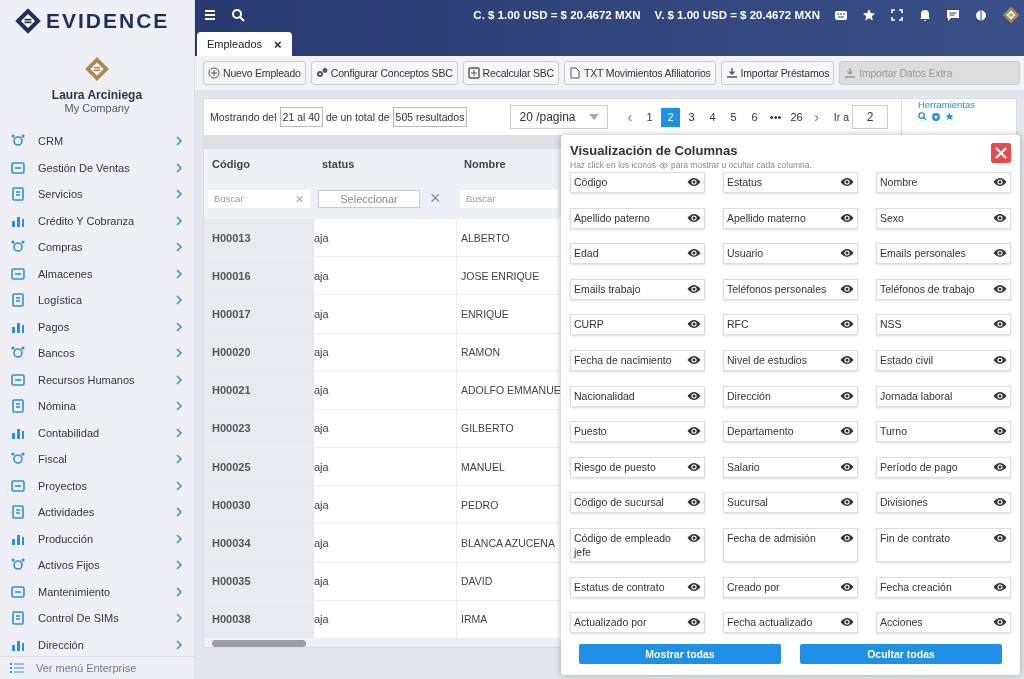 The width and height of the screenshot is (1024, 679). What do you see at coordinates (650, 117) in the screenshot?
I see `page-link: 1` at bounding box center [650, 117].